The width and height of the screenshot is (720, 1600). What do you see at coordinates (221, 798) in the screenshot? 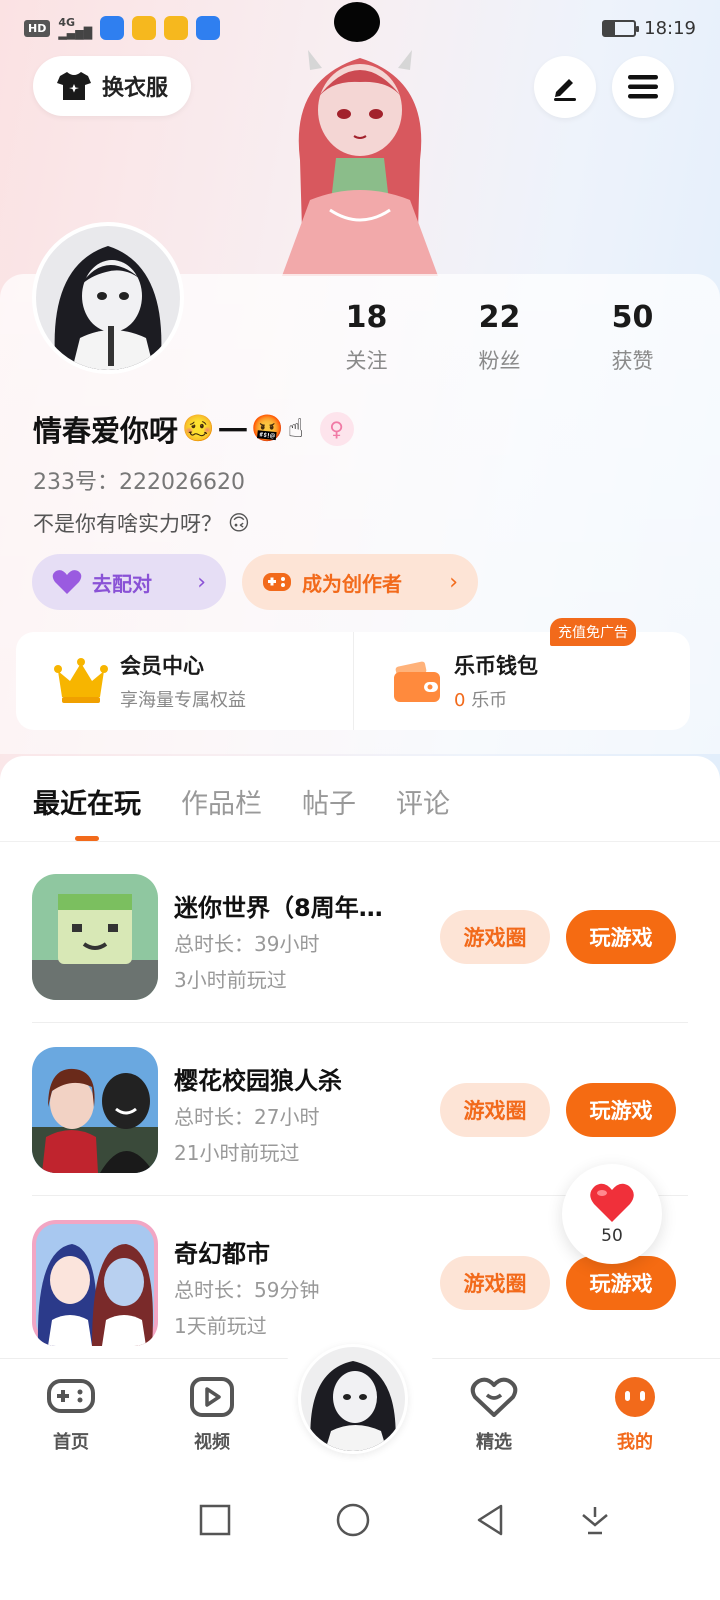
I see `tab-works: 作品栏` at bounding box center [221, 798].